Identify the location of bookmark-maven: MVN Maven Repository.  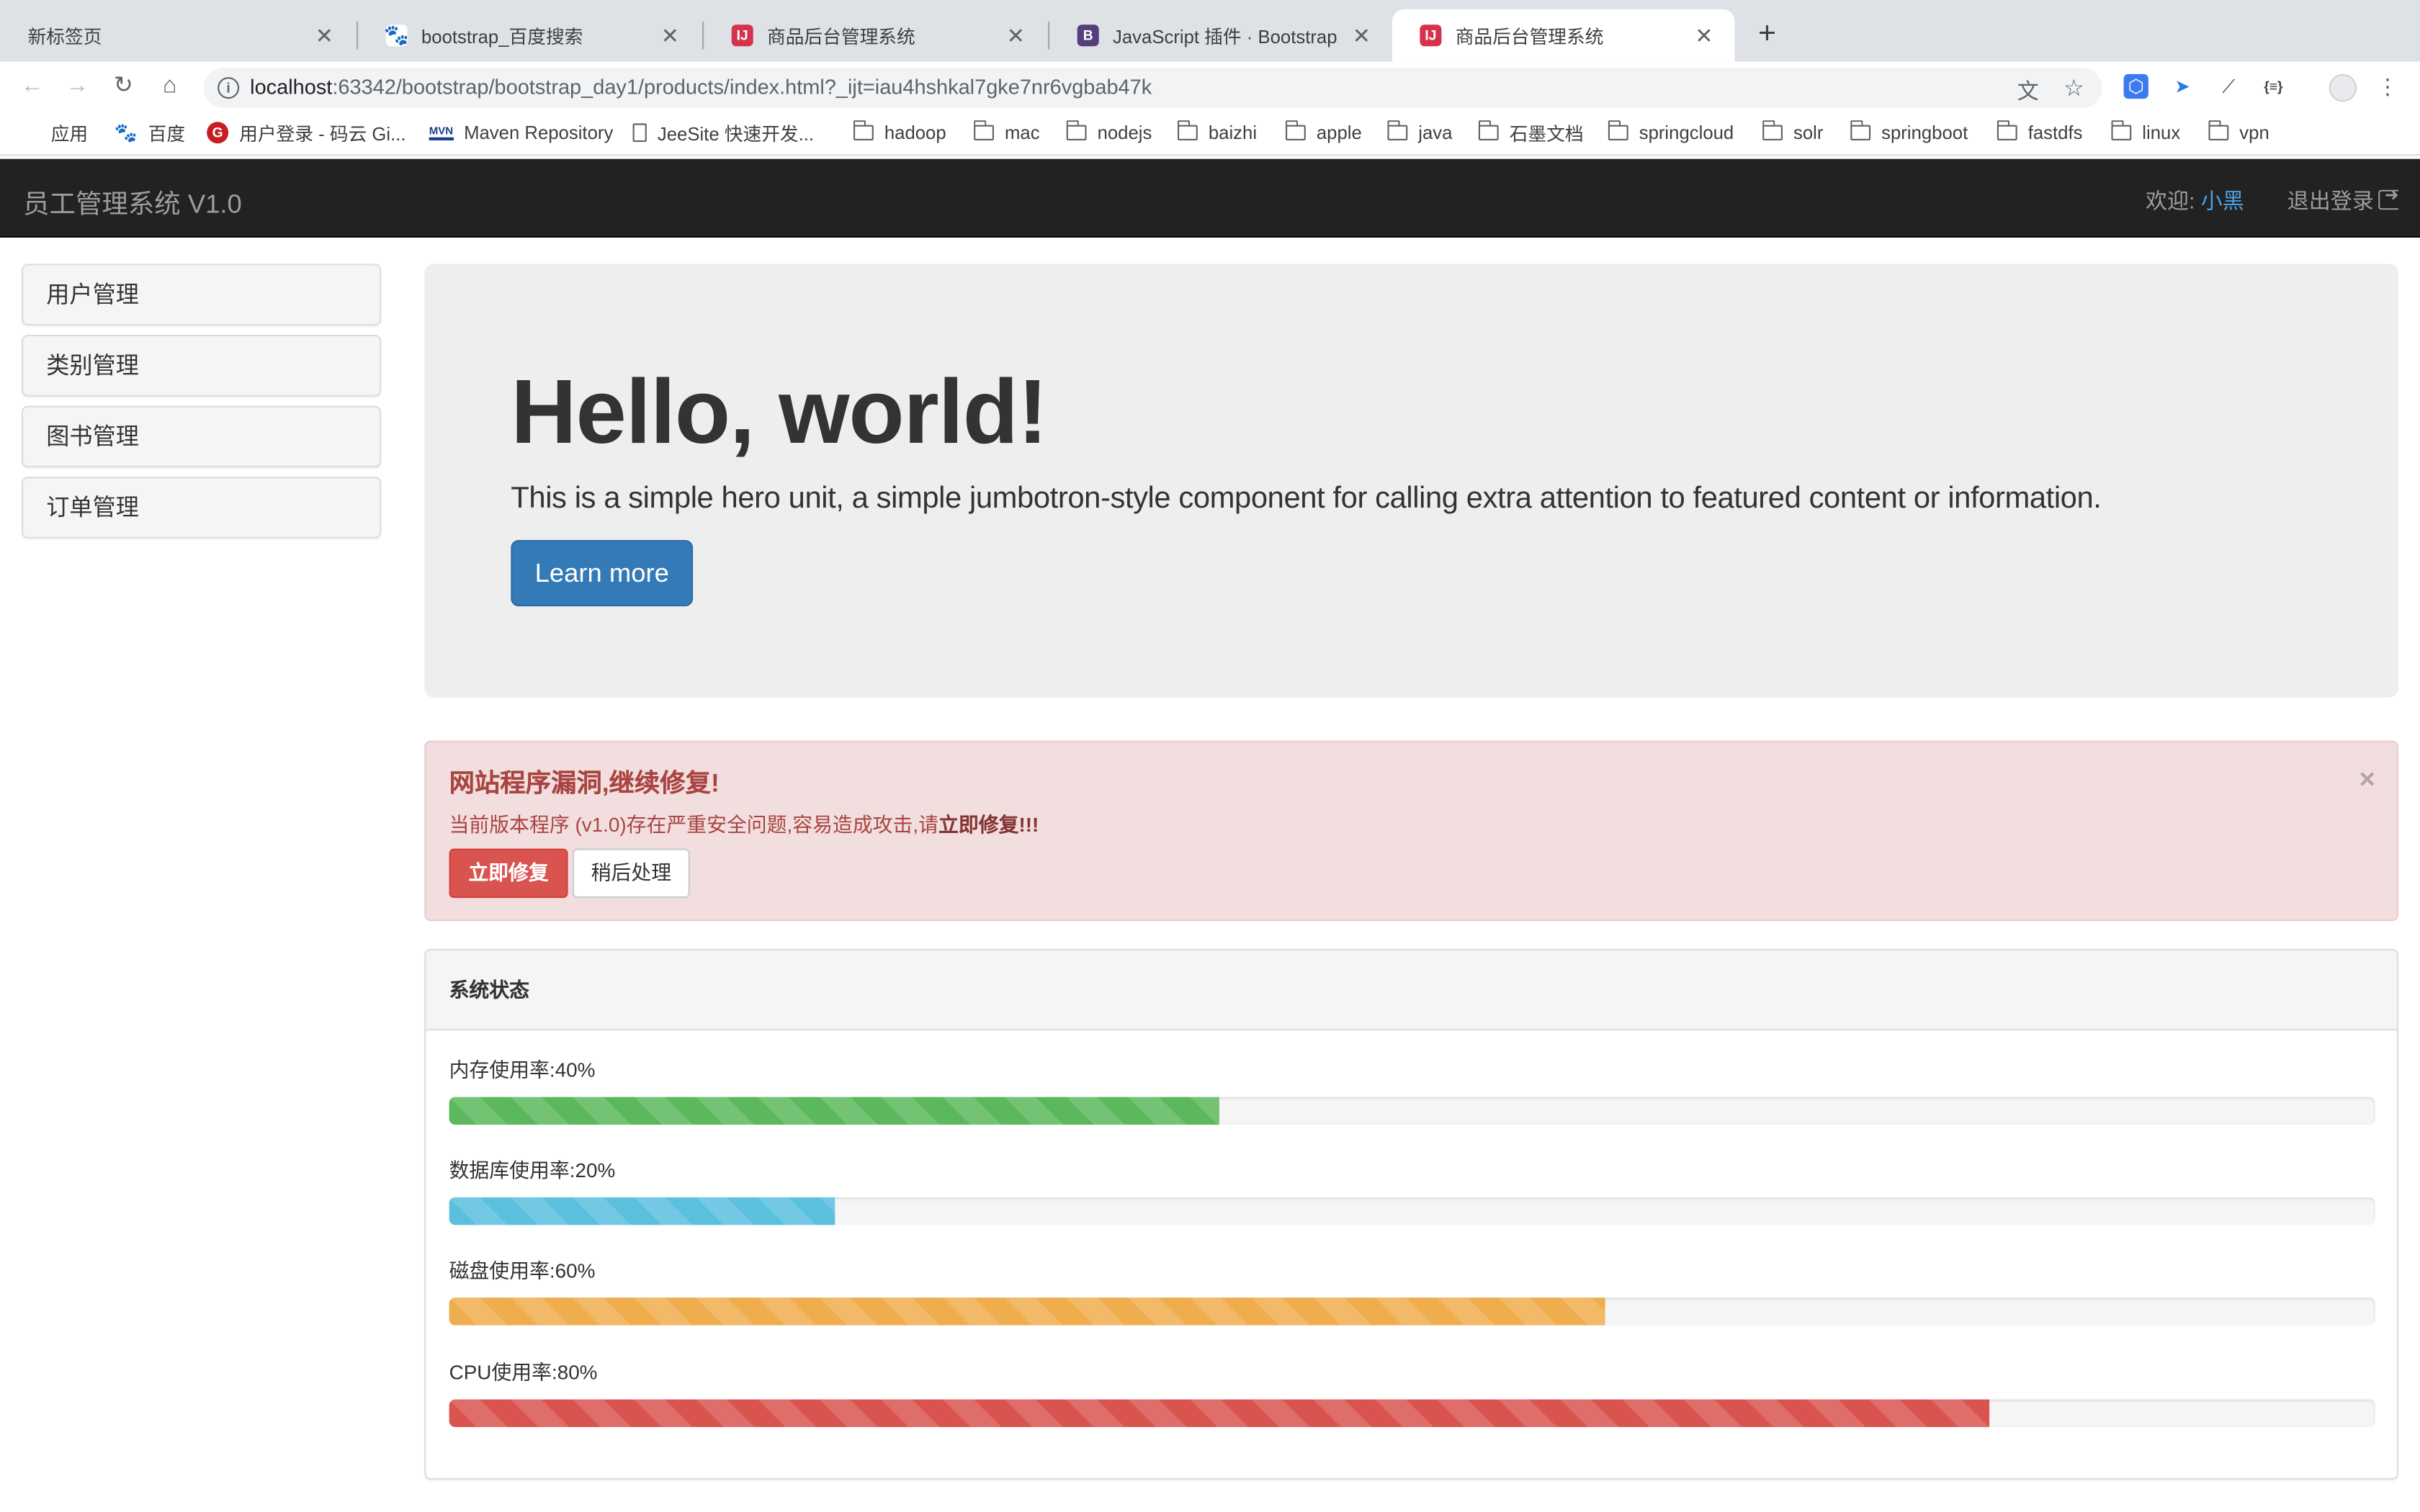
(521, 132).